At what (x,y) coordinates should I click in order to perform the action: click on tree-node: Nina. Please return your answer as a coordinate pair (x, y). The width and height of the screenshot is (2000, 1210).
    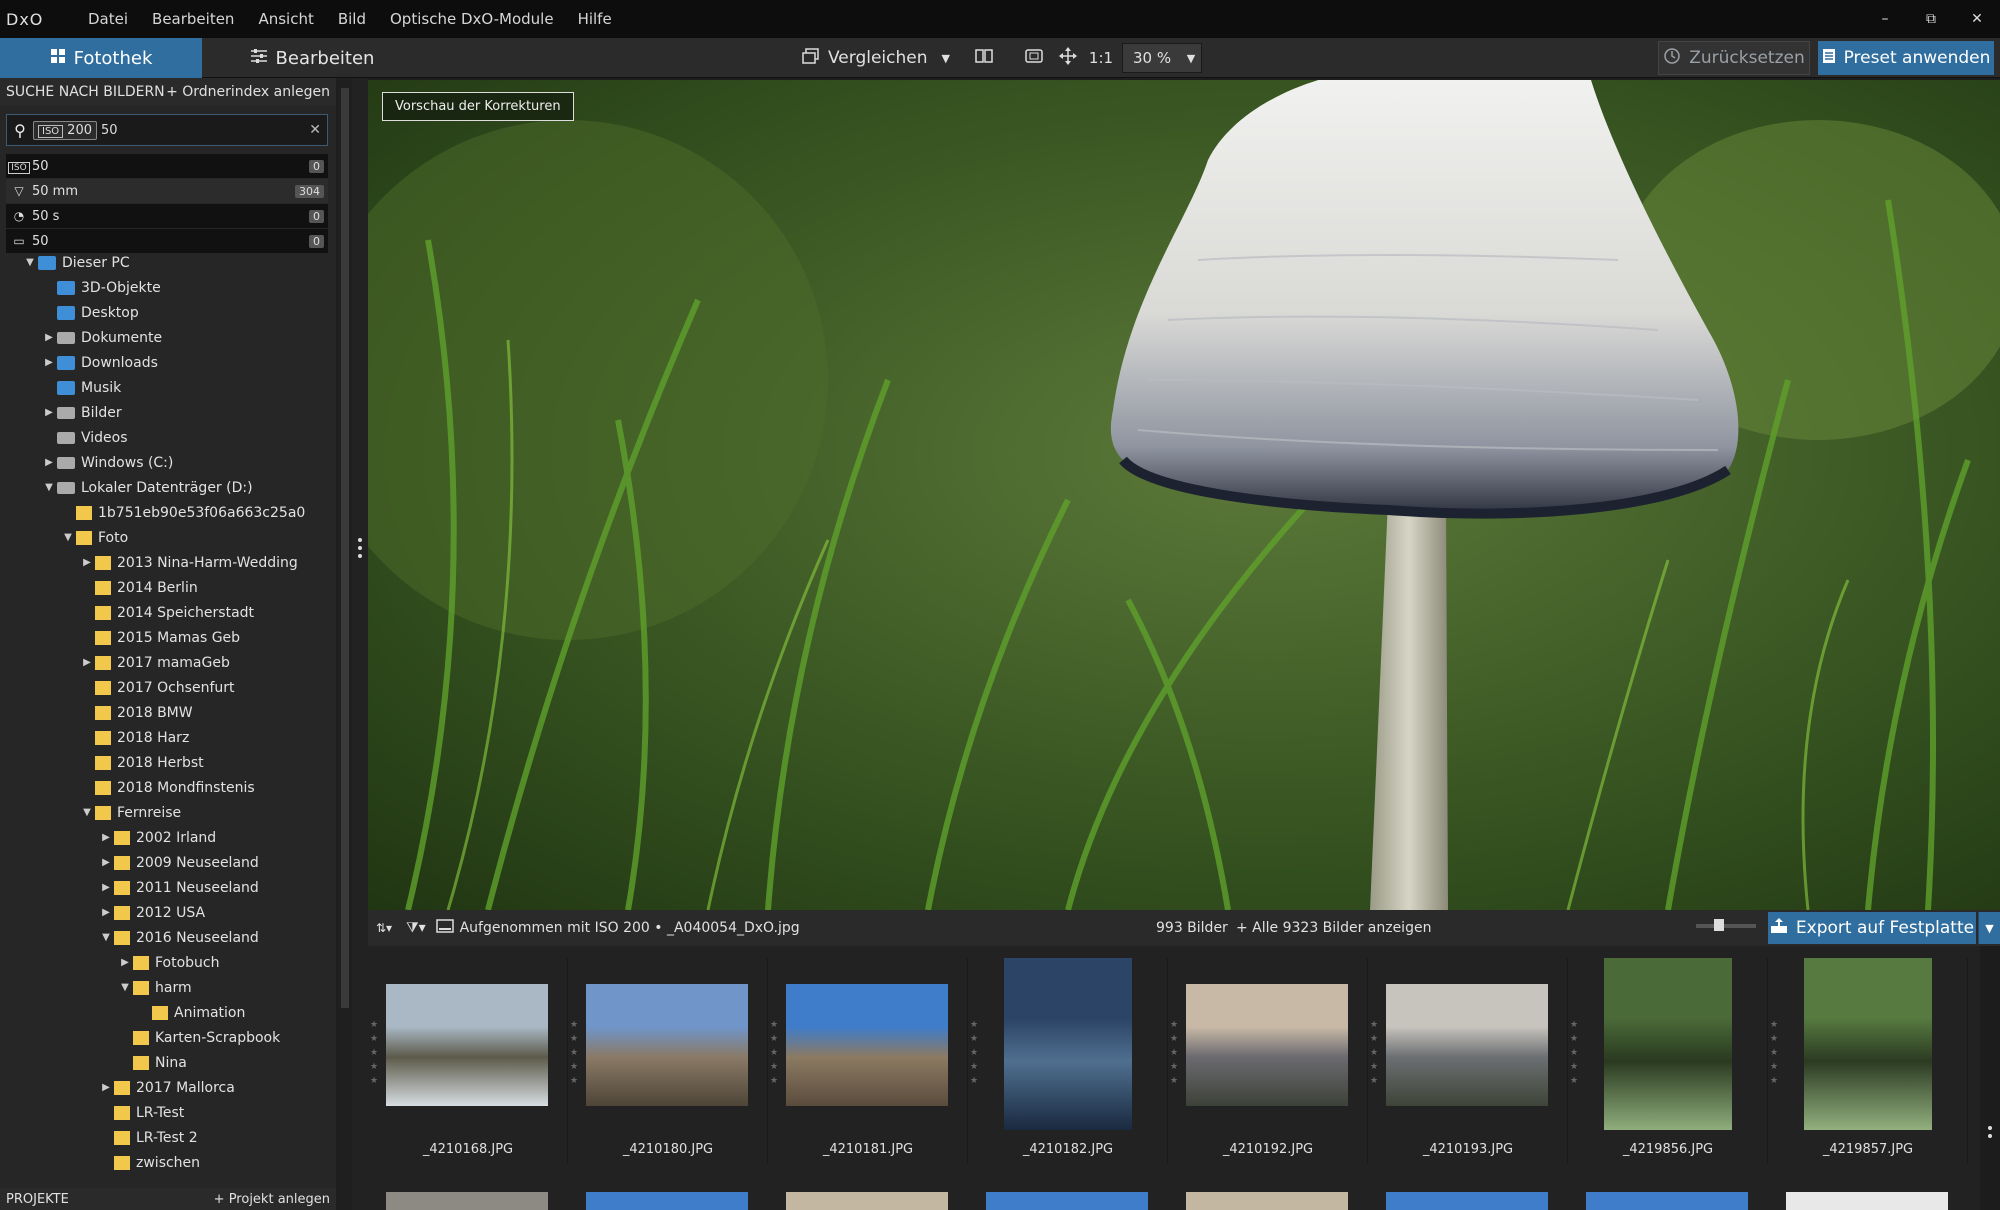
    Looking at the image, I should click on (152, 1062).